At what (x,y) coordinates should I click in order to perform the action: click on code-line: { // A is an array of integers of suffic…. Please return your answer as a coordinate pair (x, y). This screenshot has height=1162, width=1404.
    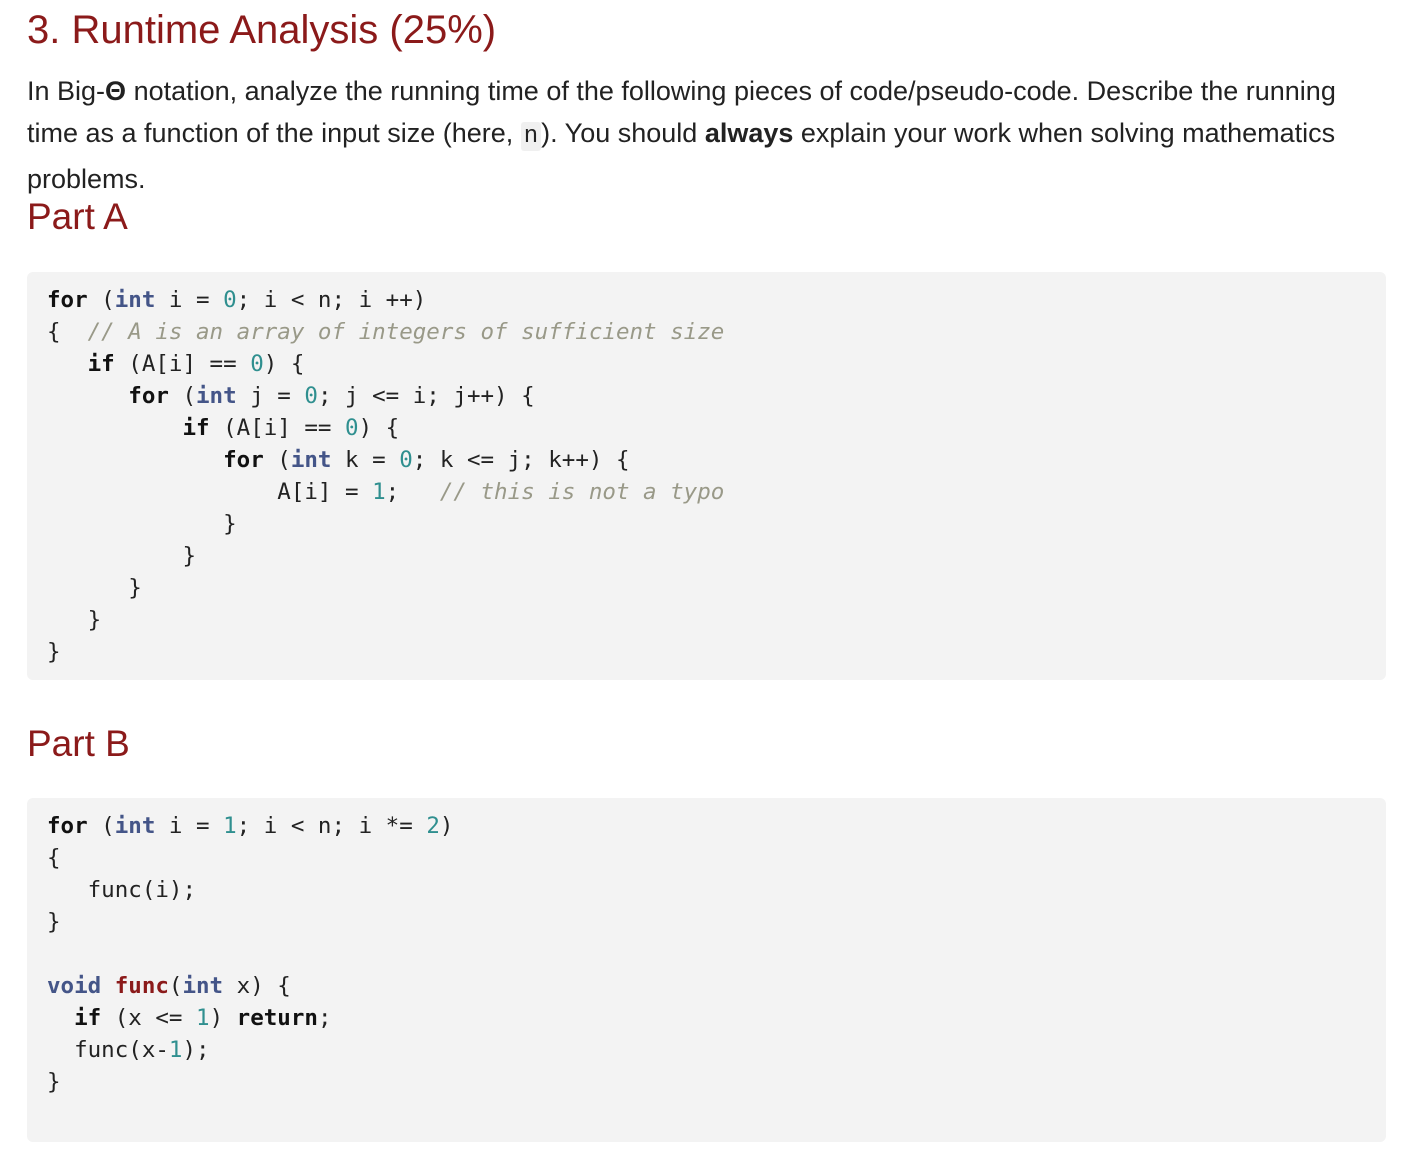
    Looking at the image, I should click on (716, 332).